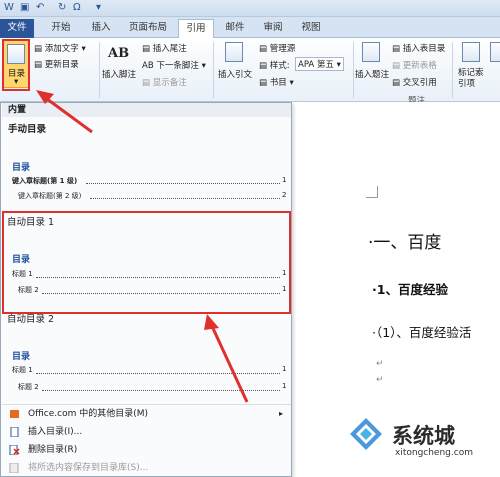 The height and width of the screenshot is (477, 500). I want to click on arrow-to-auto-toc, so click(229, 363).